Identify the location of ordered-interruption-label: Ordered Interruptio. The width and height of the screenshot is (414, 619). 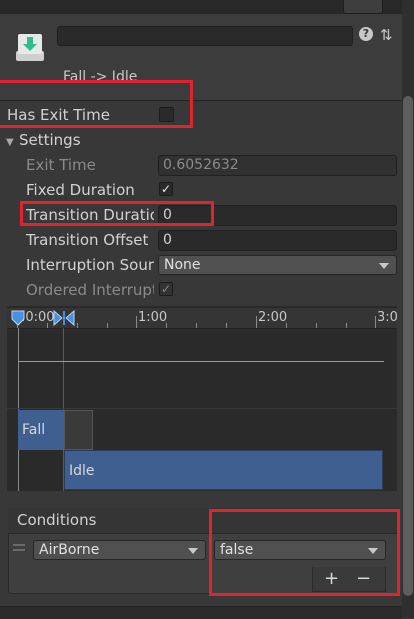
(90, 290).